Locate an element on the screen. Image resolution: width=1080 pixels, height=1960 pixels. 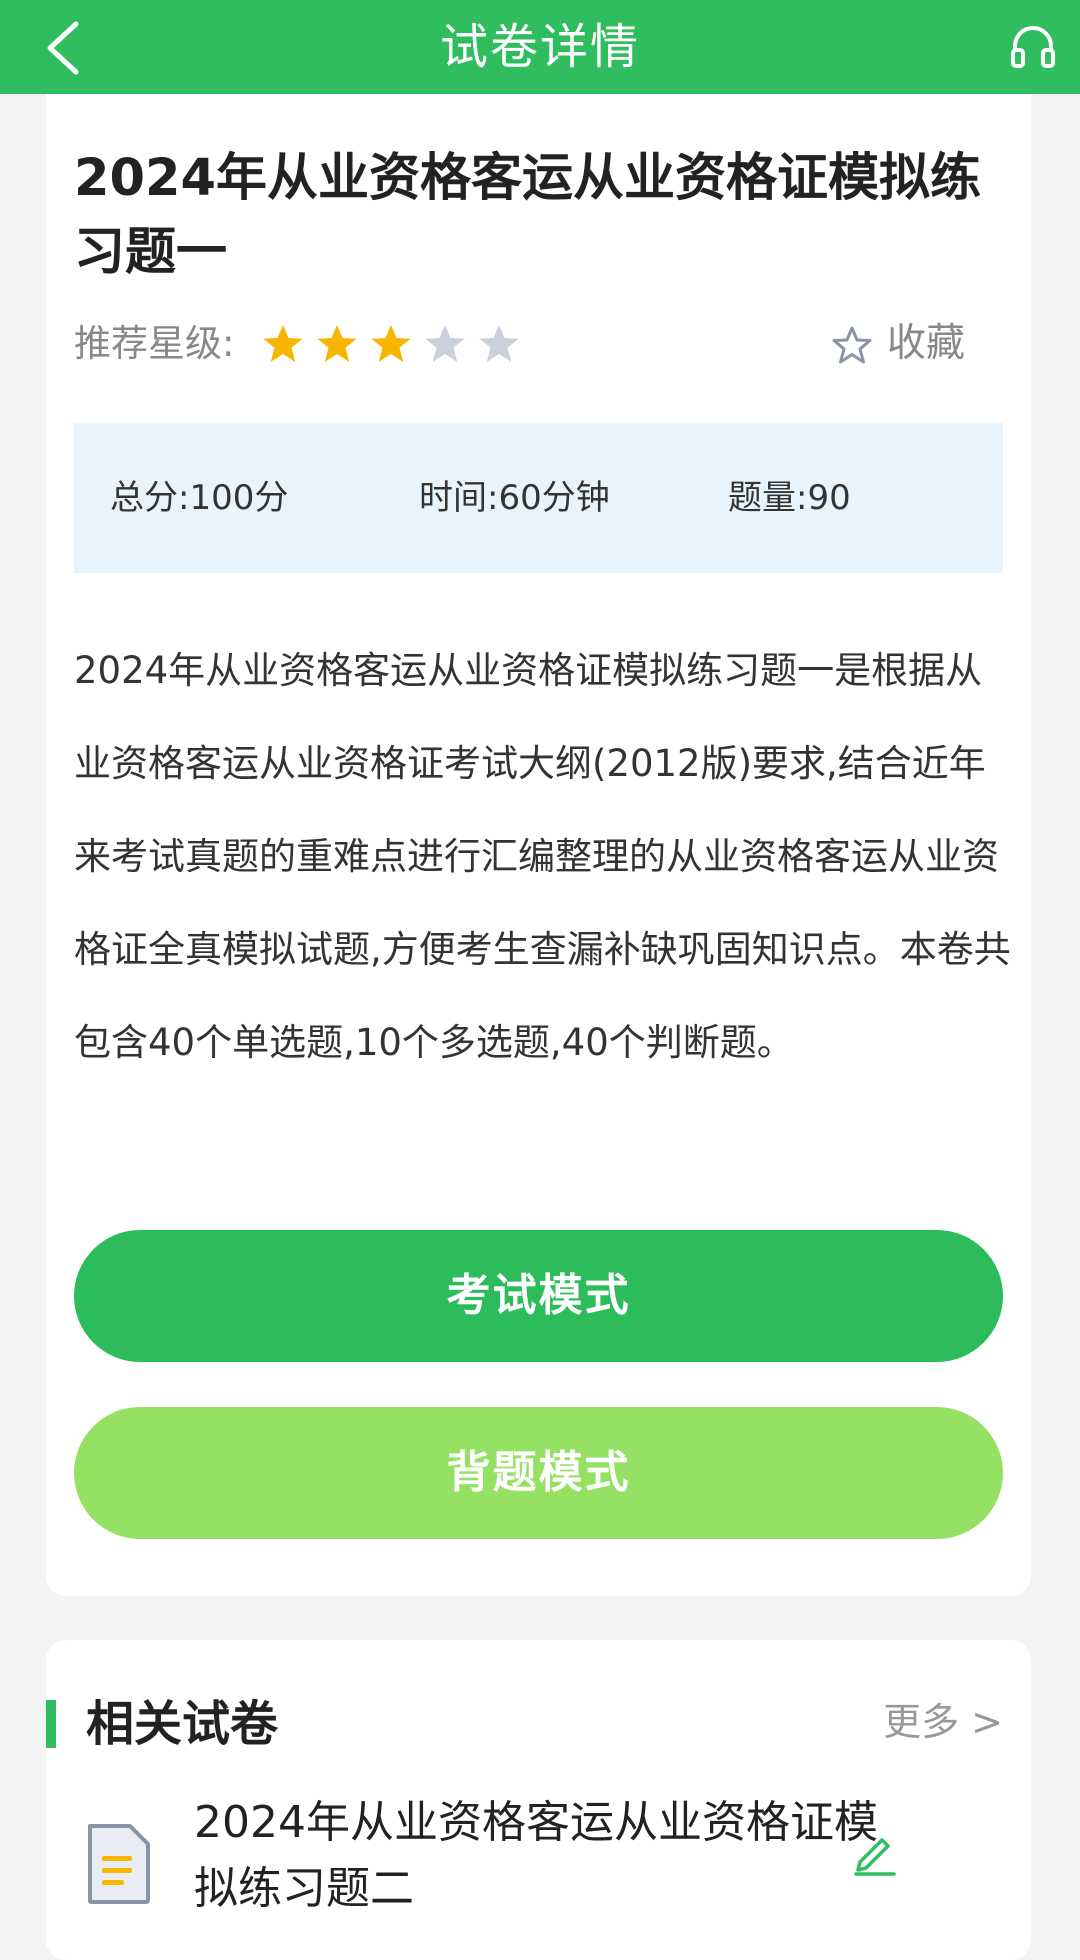
memorize-mode-button: 背题模式 is located at coordinates (538, 1473).